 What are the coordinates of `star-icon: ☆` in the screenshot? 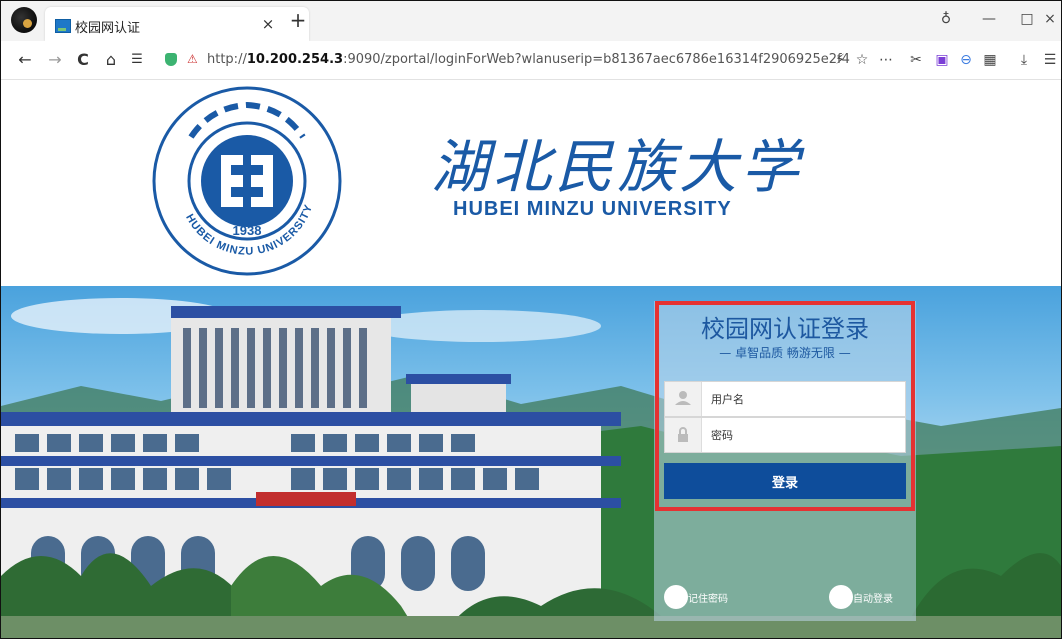 It's located at (862, 60).